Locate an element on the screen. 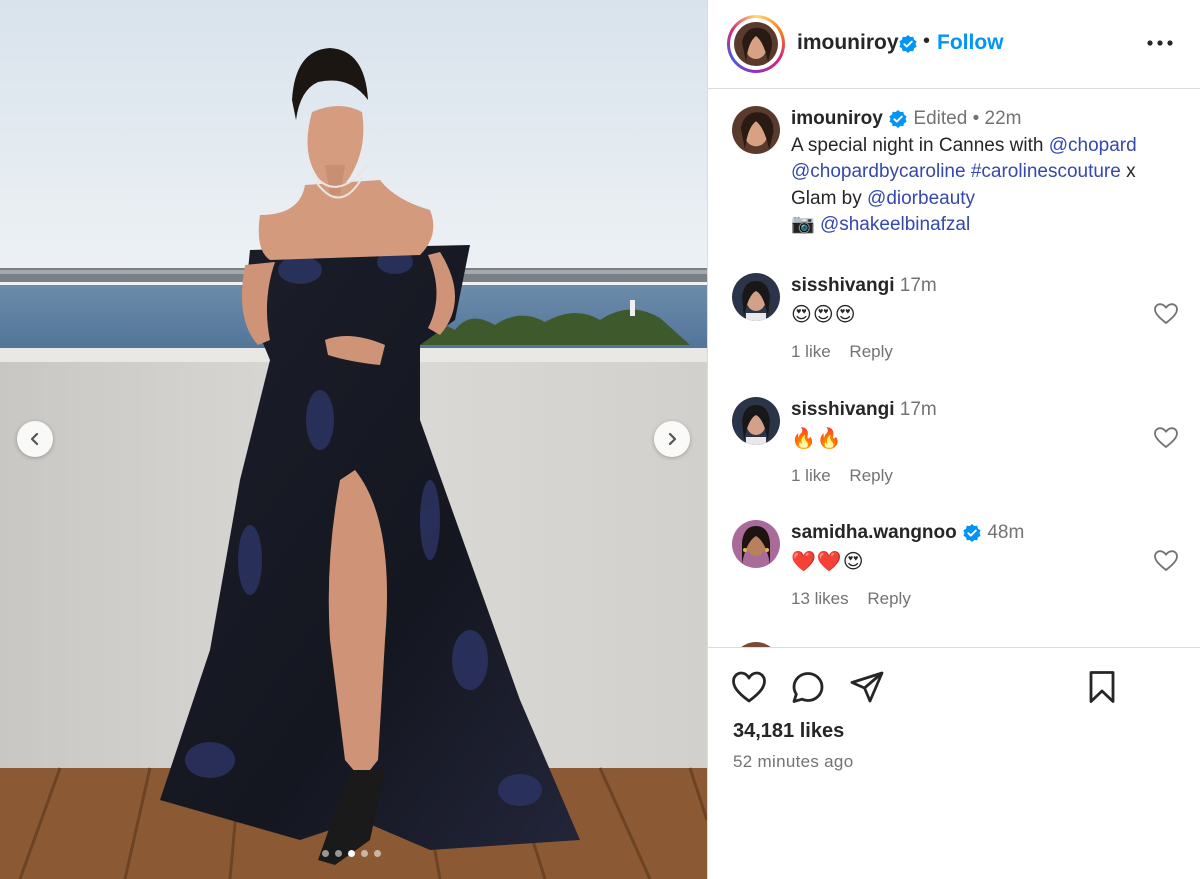  post-actions: 34,181 likes 52 minutes ago is located at coordinates (954, 763).